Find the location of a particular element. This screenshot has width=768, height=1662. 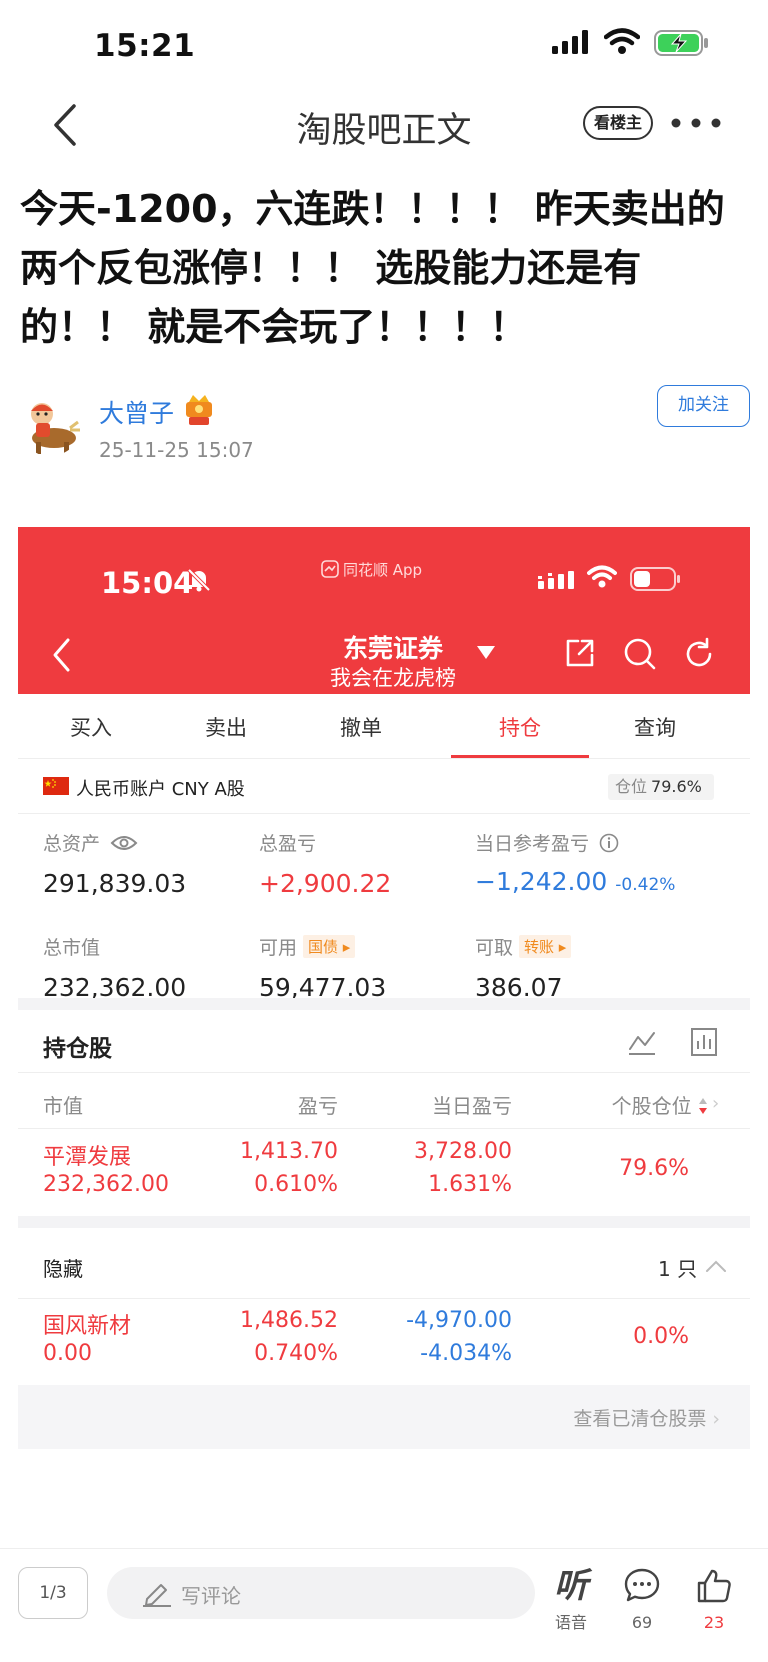

pen-icon is located at coordinates (157, 1595).